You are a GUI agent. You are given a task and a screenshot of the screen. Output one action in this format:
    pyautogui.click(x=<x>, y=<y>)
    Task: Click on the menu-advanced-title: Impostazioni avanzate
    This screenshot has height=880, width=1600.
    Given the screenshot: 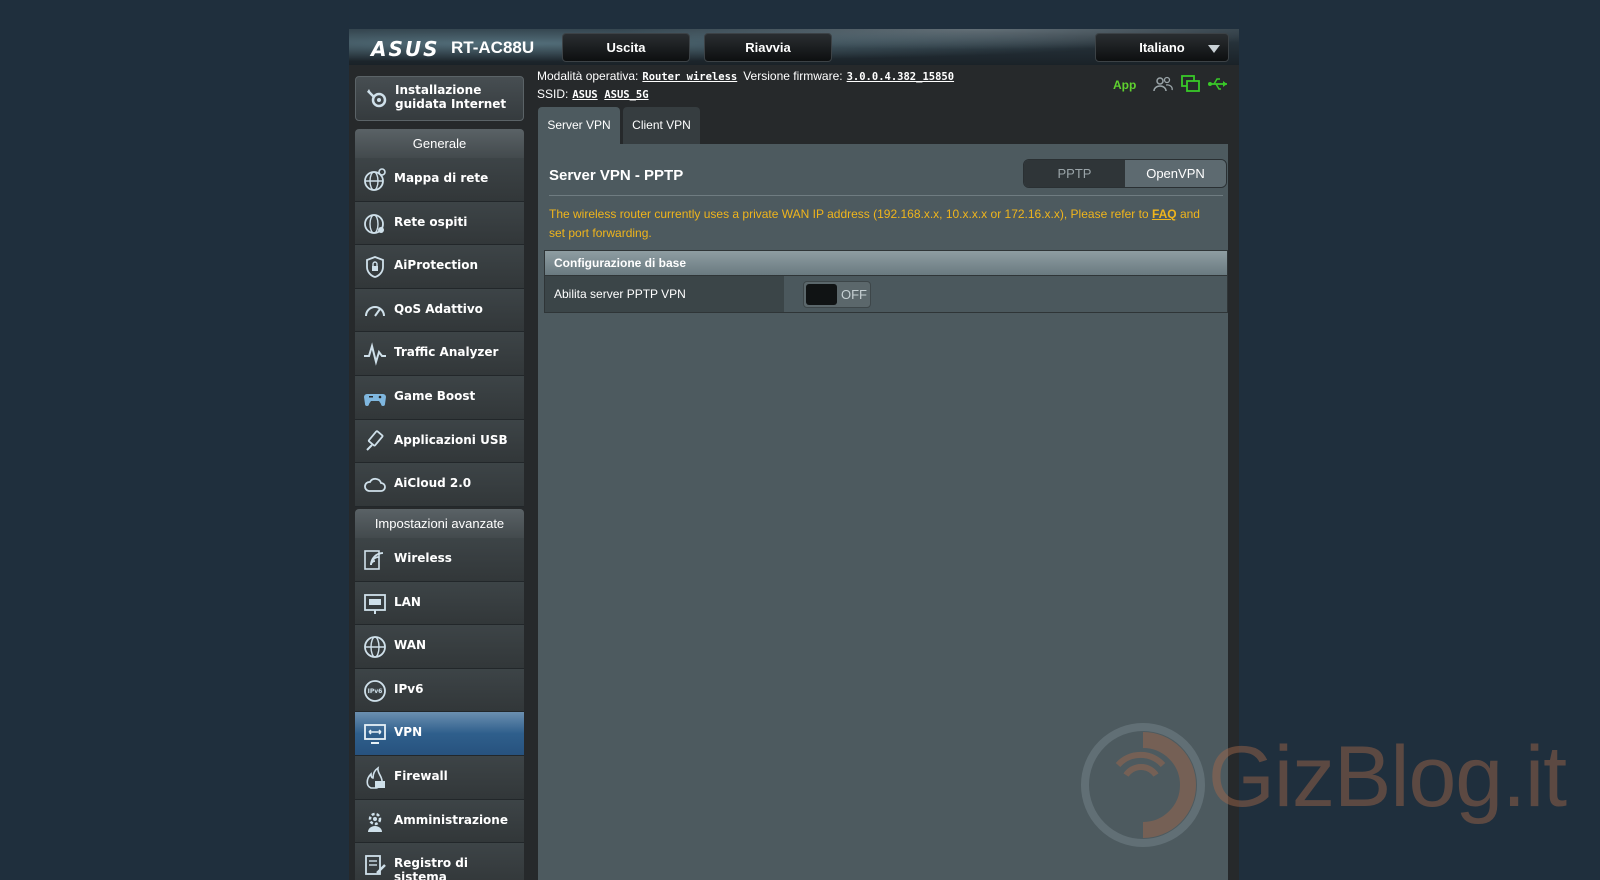 What is the action you would take?
    pyautogui.click(x=439, y=523)
    